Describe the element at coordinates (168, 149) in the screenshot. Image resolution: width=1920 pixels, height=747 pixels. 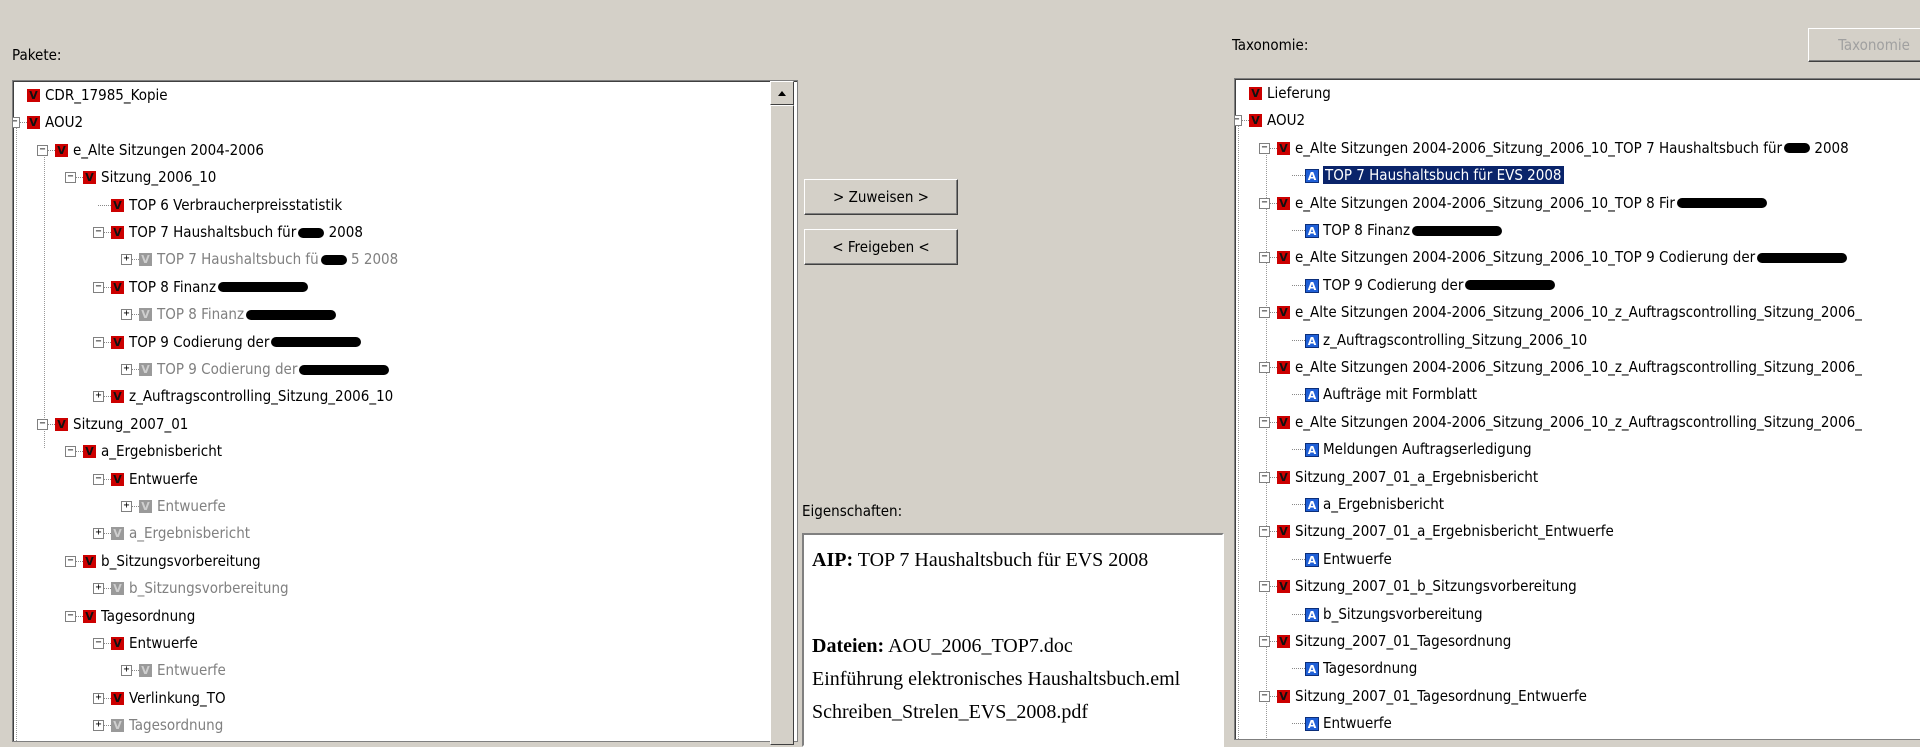
I see `tree-node-label: e_Alte Sitzungen 2004-2006` at that location.